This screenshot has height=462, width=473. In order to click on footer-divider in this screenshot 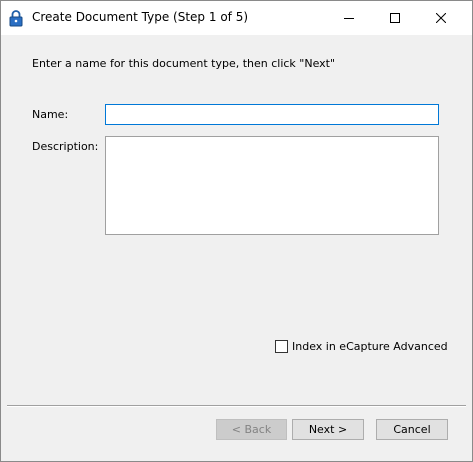, I will do `click(236, 406)`.